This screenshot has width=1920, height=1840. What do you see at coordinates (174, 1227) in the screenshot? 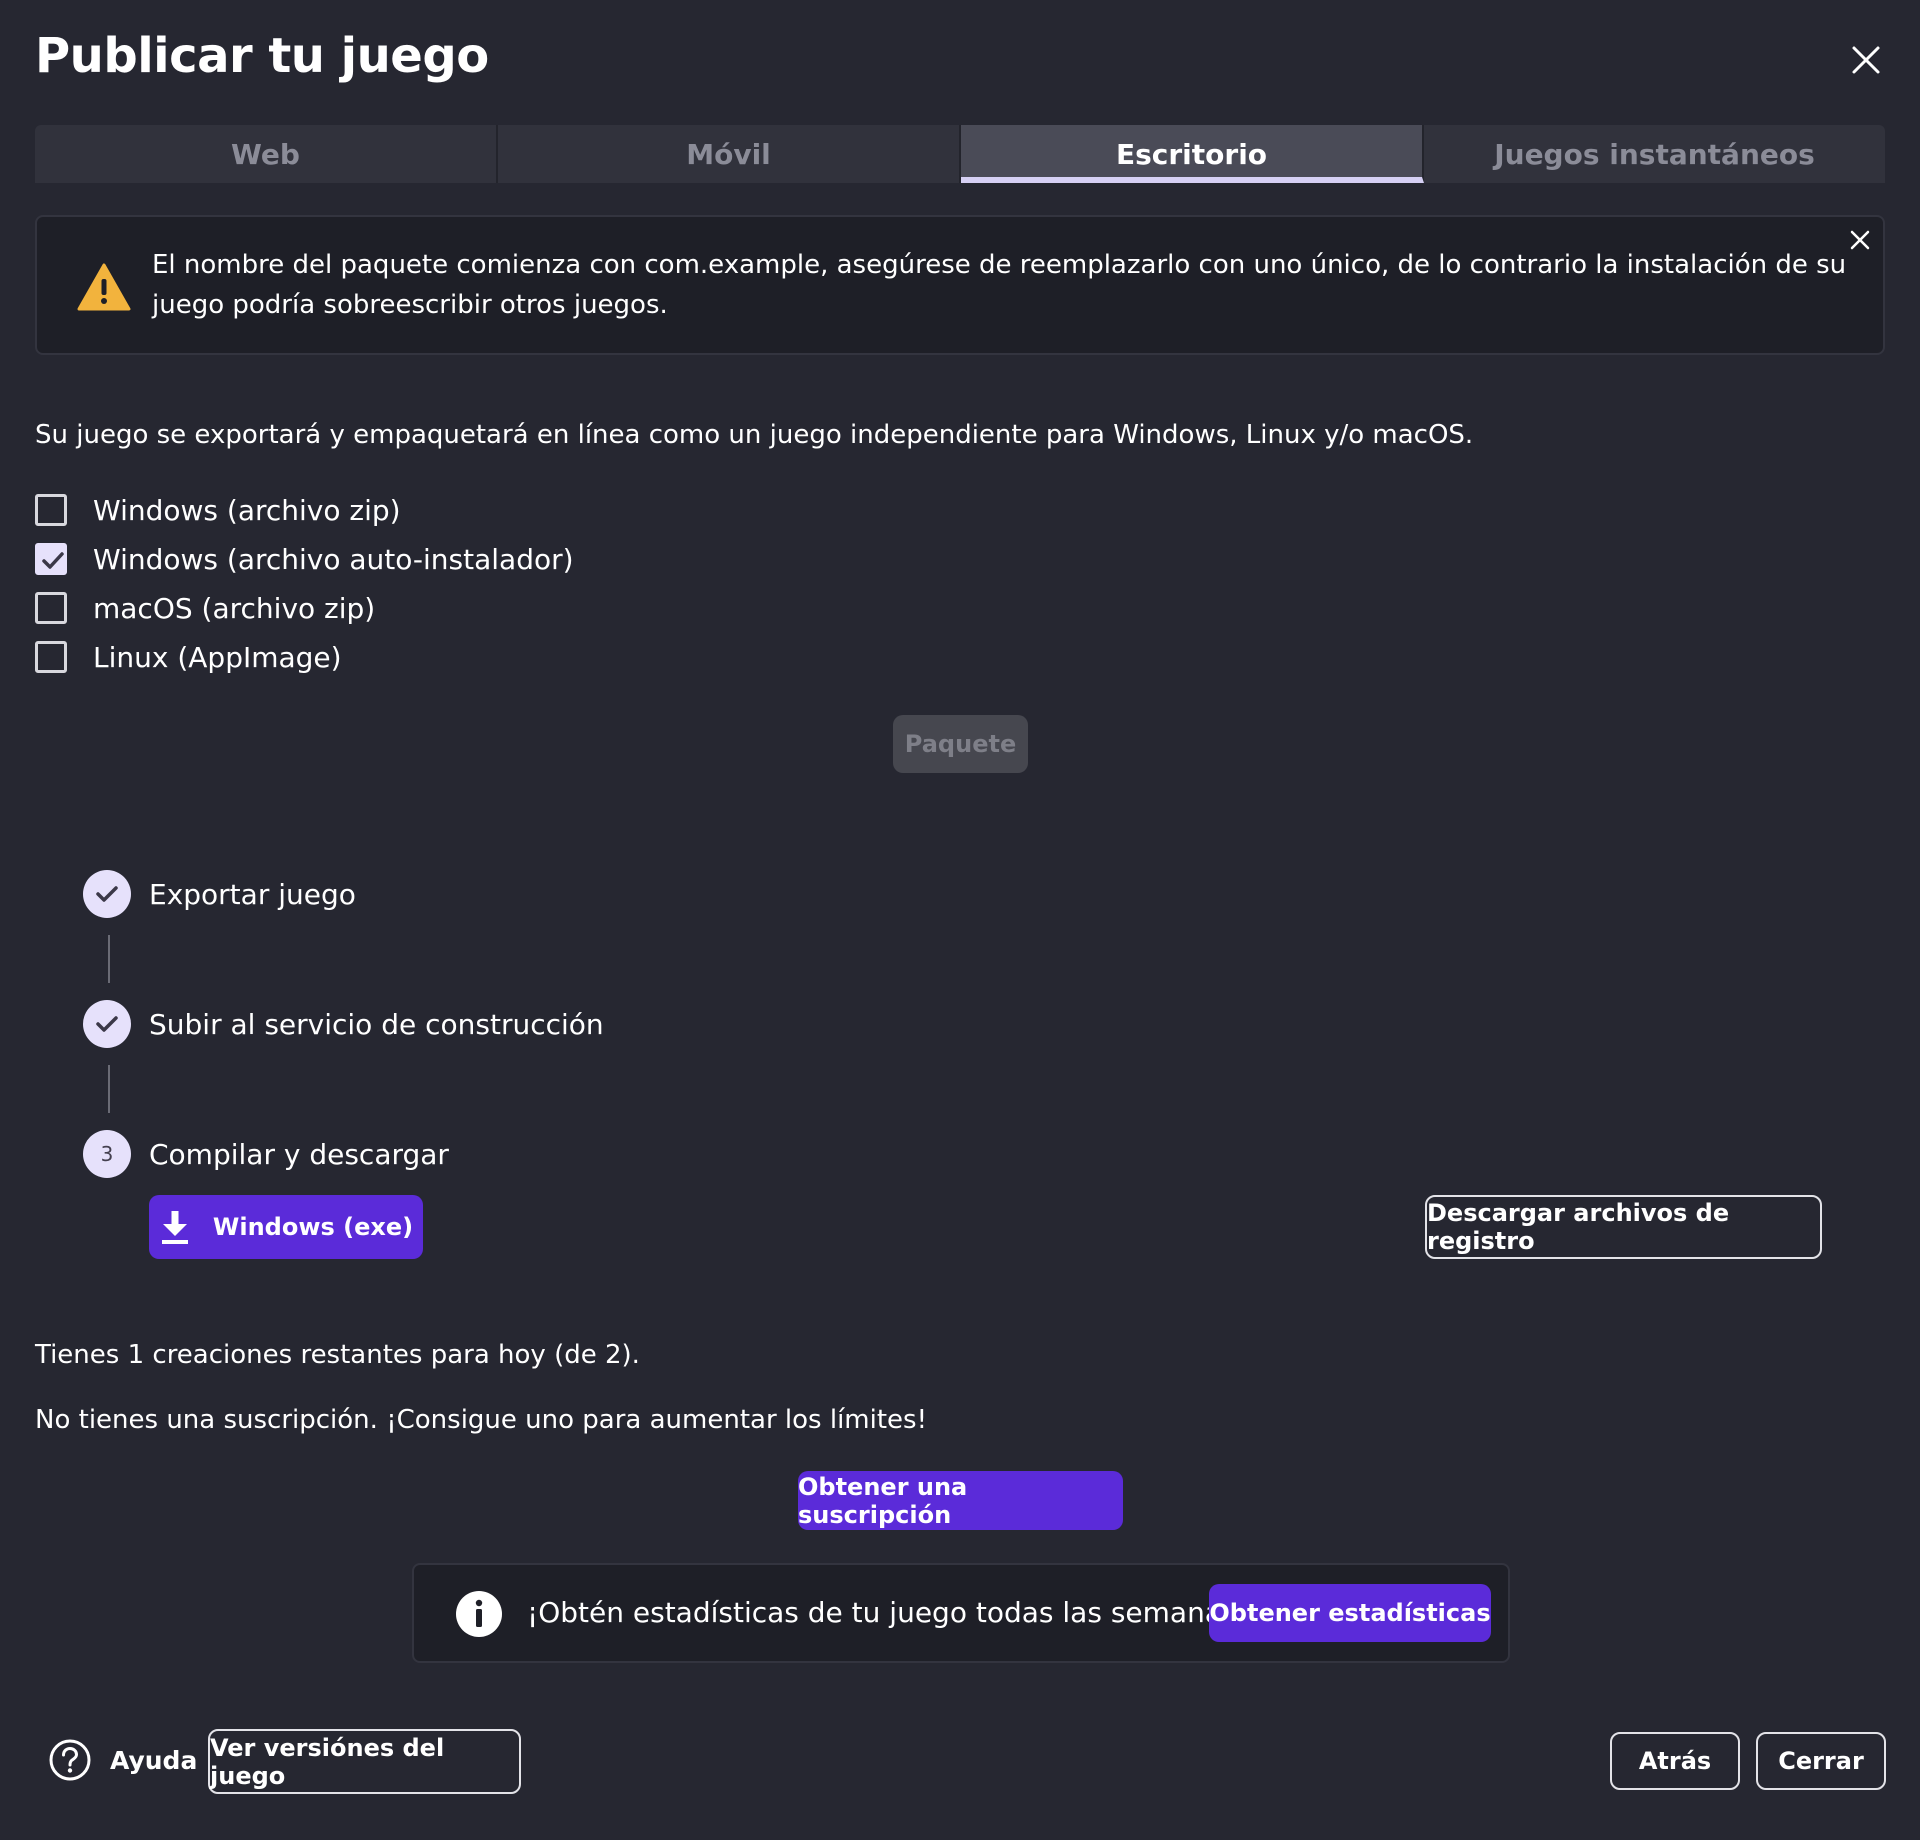
I see `download-icon` at bounding box center [174, 1227].